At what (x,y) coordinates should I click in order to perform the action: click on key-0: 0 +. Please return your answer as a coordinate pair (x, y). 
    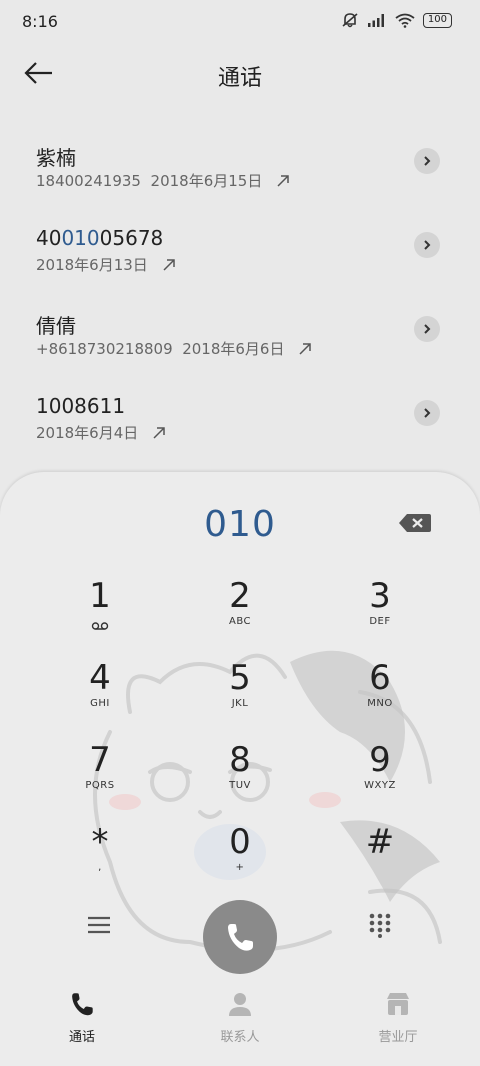
    Looking at the image, I should click on (240, 858).